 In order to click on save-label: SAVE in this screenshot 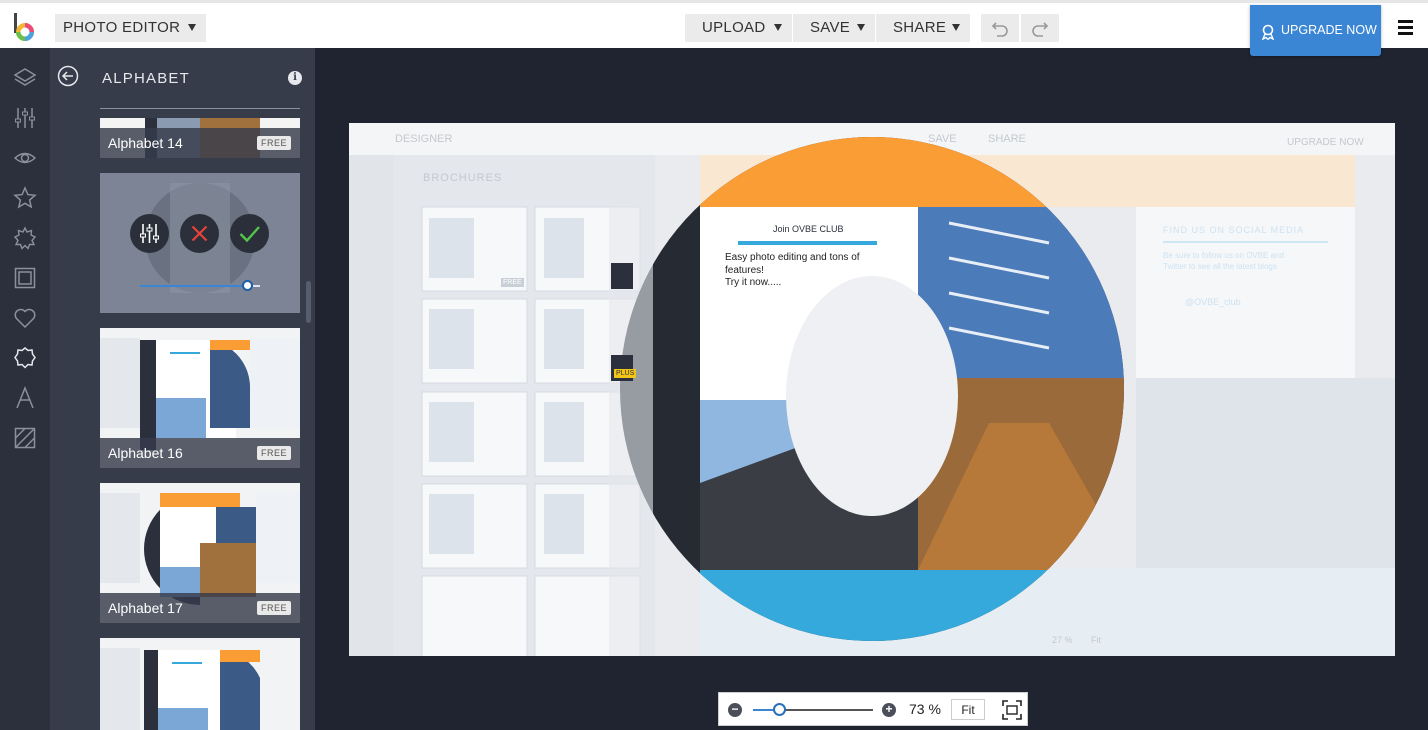, I will do `click(830, 27)`.